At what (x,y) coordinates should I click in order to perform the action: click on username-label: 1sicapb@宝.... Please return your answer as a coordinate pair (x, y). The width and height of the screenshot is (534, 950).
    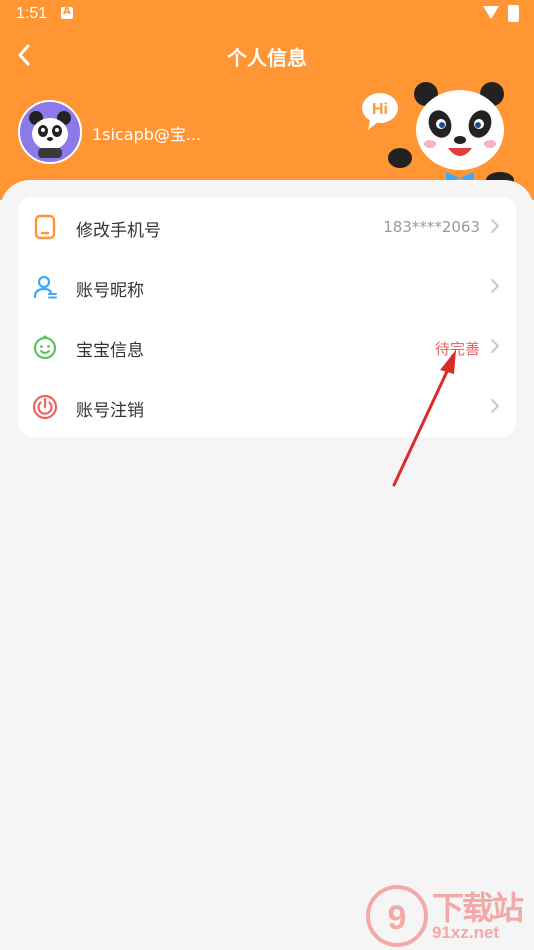
    Looking at the image, I should click on (147, 134).